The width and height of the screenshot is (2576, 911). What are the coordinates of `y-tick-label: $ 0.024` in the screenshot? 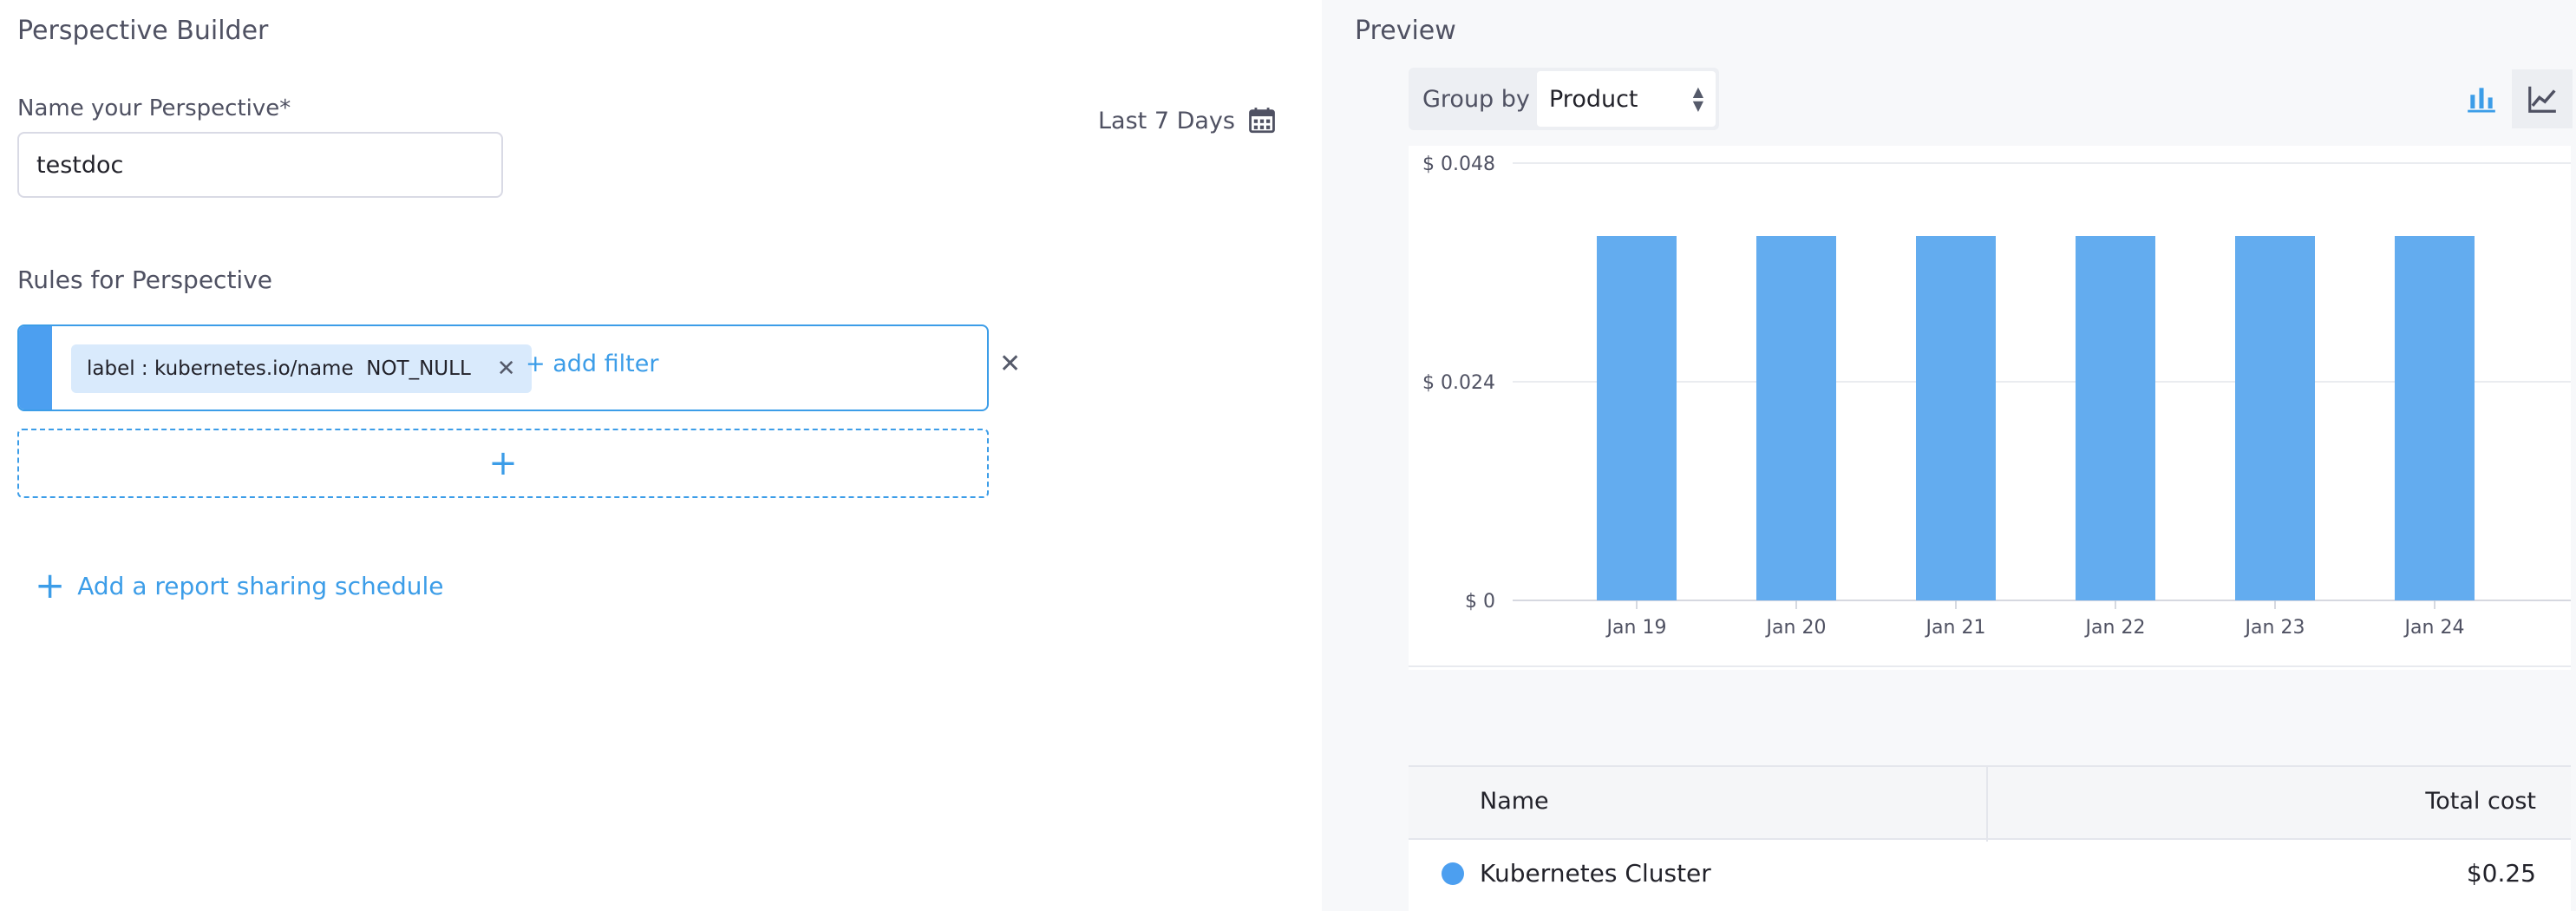 It's located at (1458, 383).